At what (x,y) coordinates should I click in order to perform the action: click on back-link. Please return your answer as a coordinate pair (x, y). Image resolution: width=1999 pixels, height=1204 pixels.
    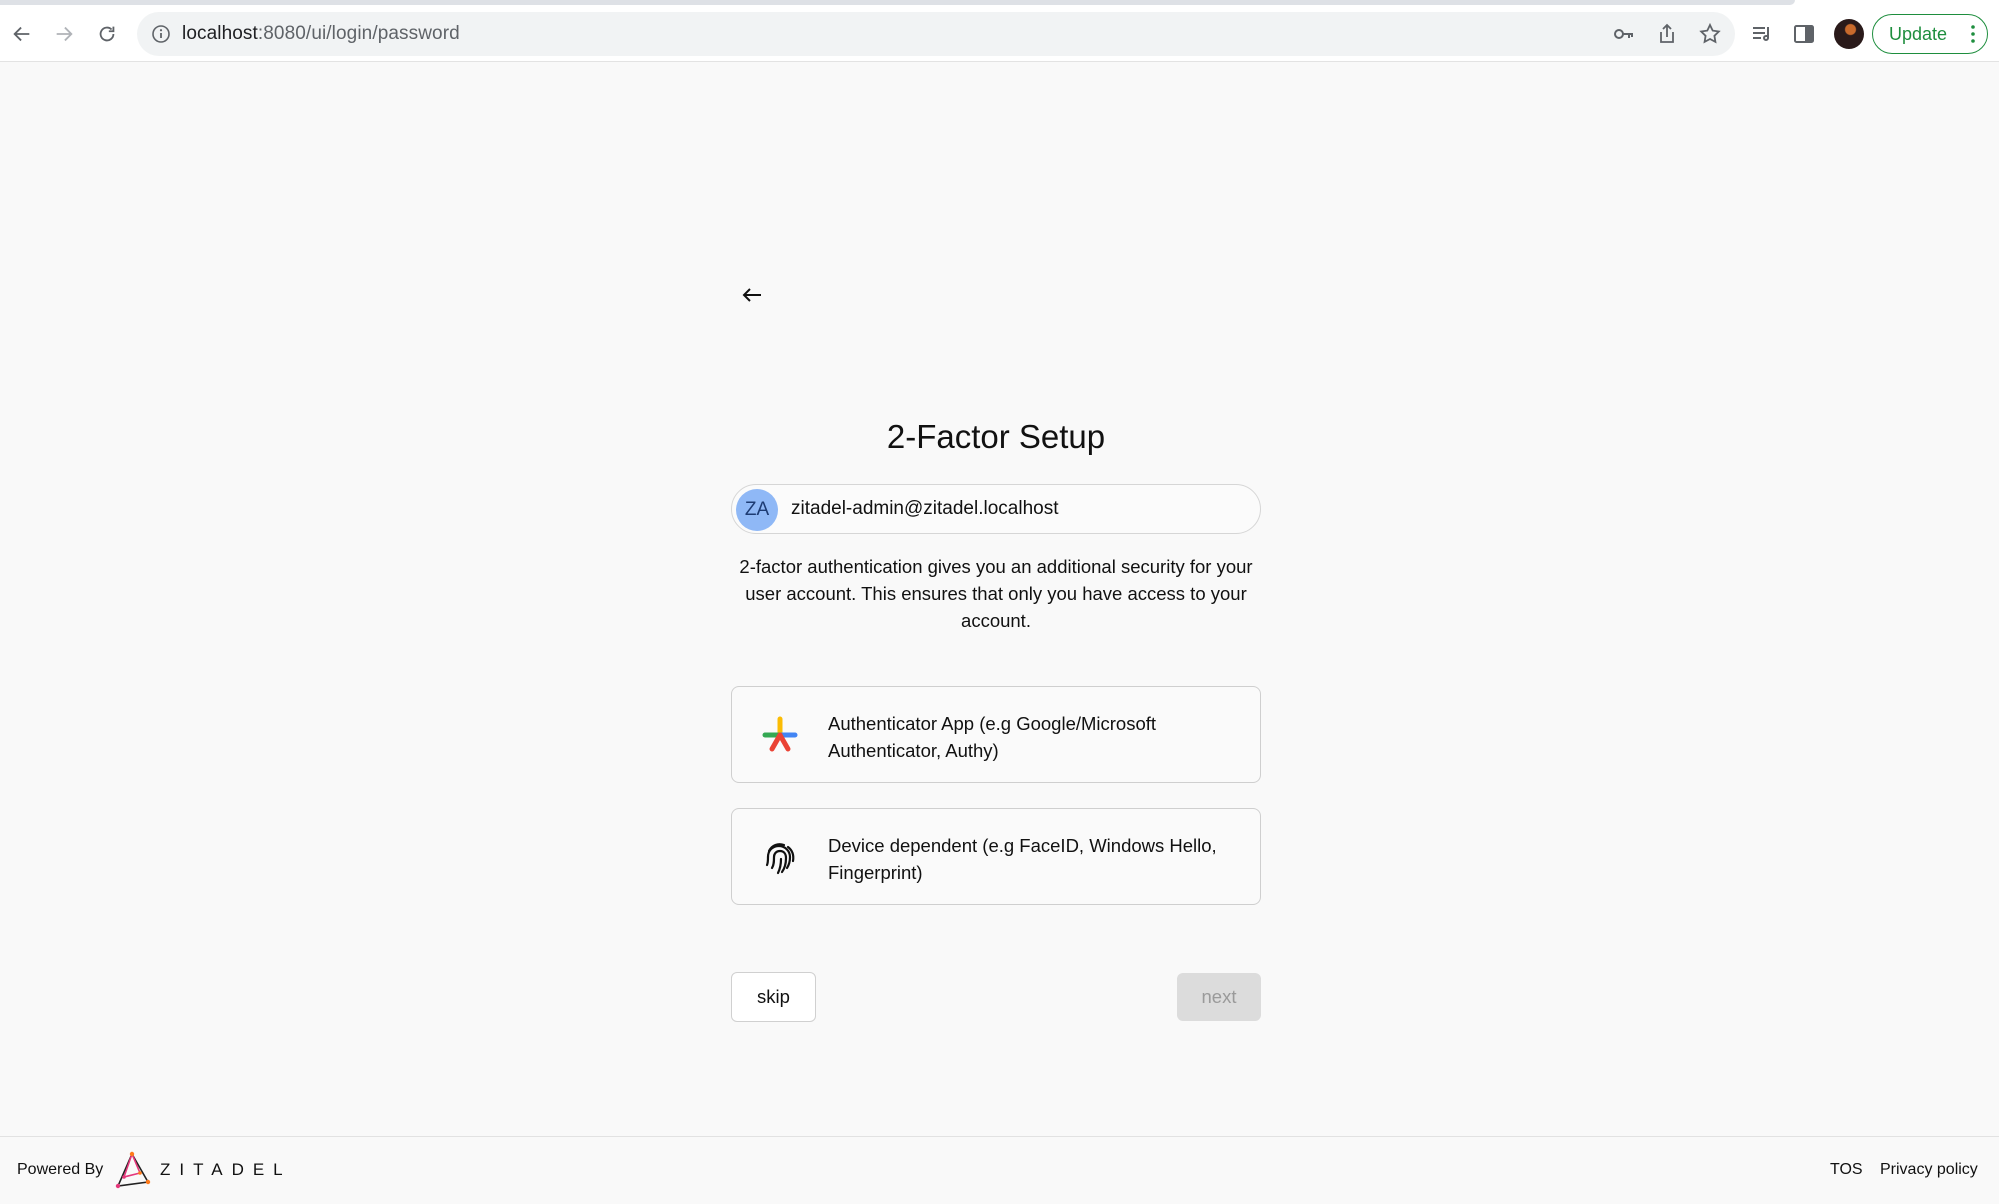
    Looking at the image, I should click on (752, 295).